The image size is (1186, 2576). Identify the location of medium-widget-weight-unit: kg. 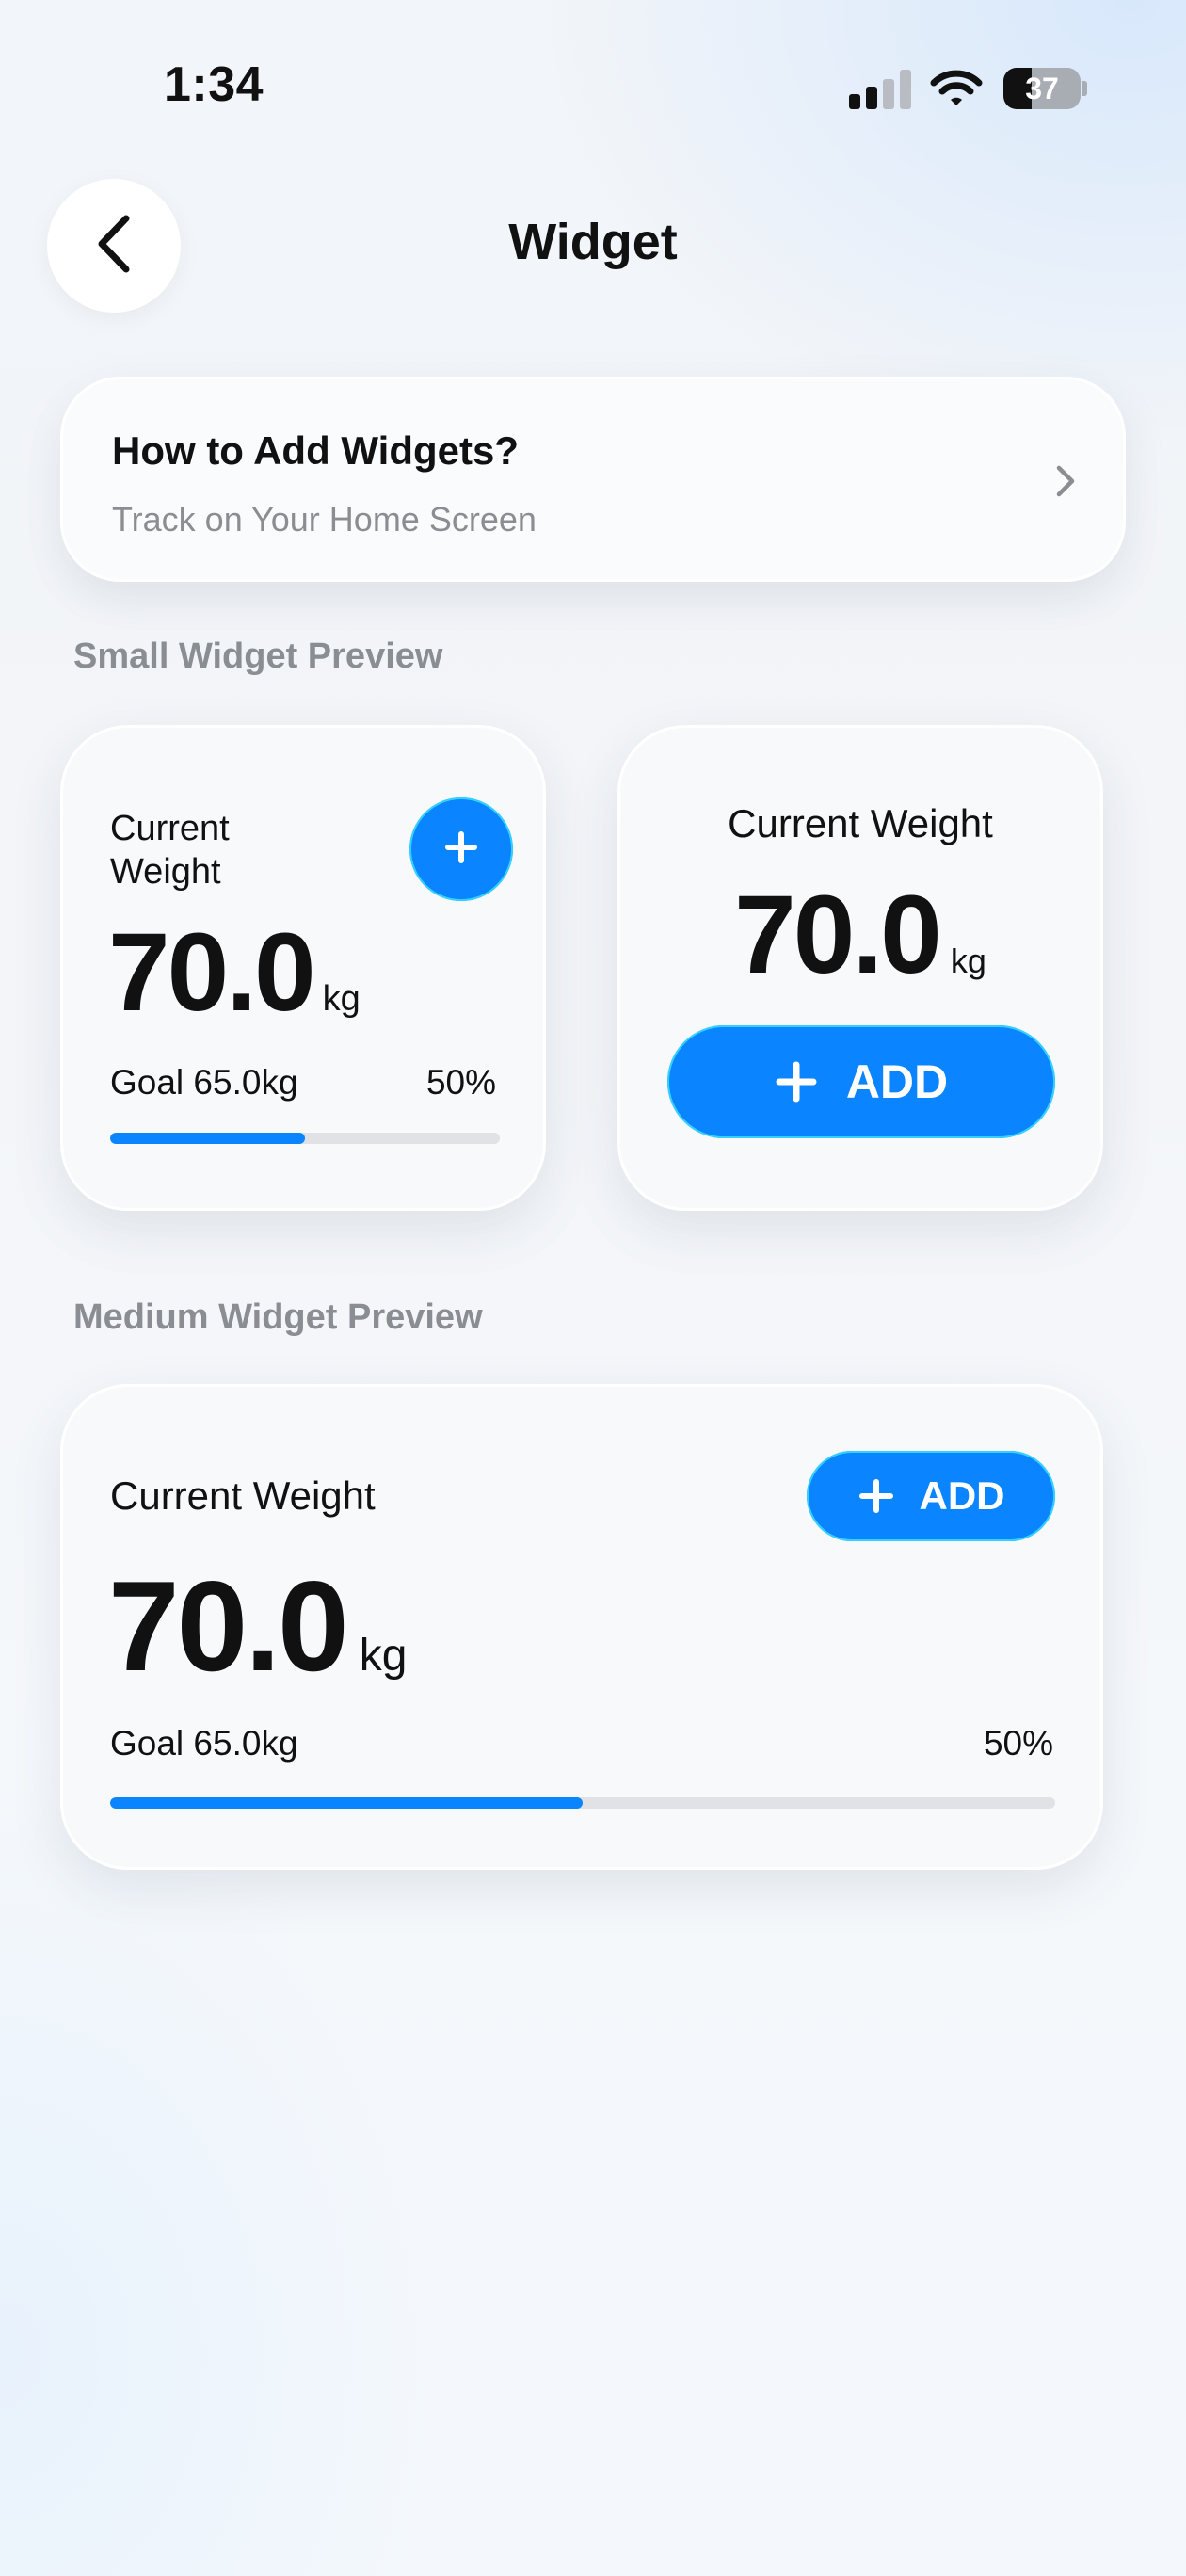
(383, 1656).